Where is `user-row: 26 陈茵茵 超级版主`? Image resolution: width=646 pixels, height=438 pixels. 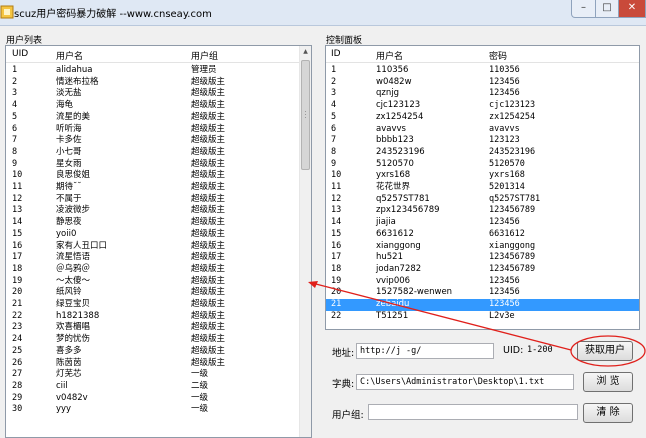 user-row: 26 陈茵茵 超级版主 is located at coordinates (158, 364).